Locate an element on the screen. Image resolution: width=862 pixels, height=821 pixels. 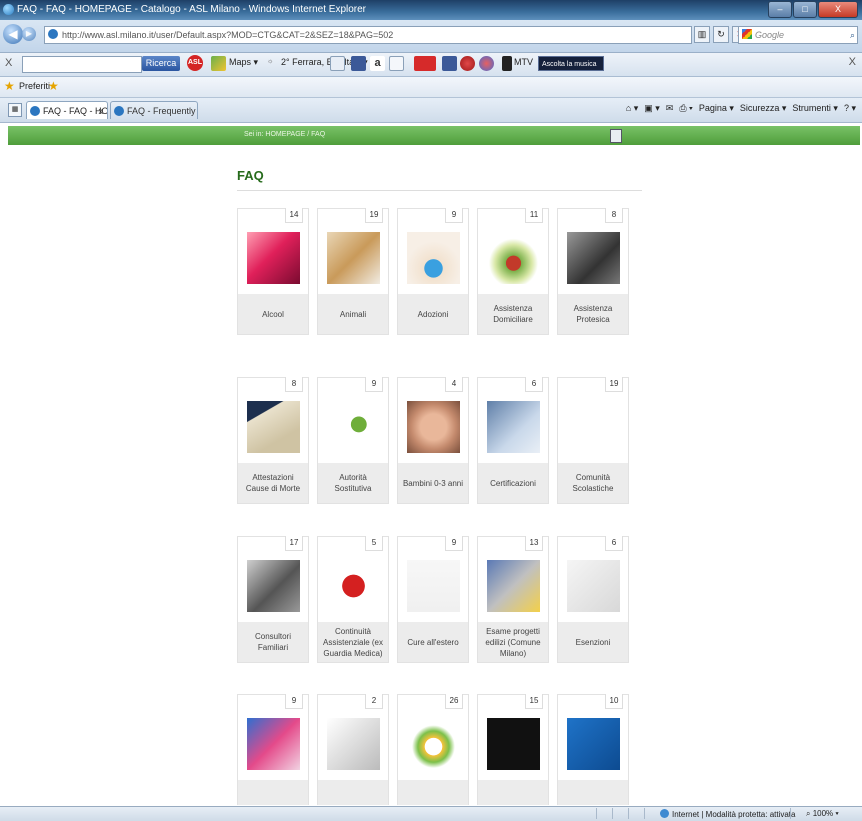
category-label: Esame progetti edilizi (Comune Milano) is located at coordinates (513, 642).